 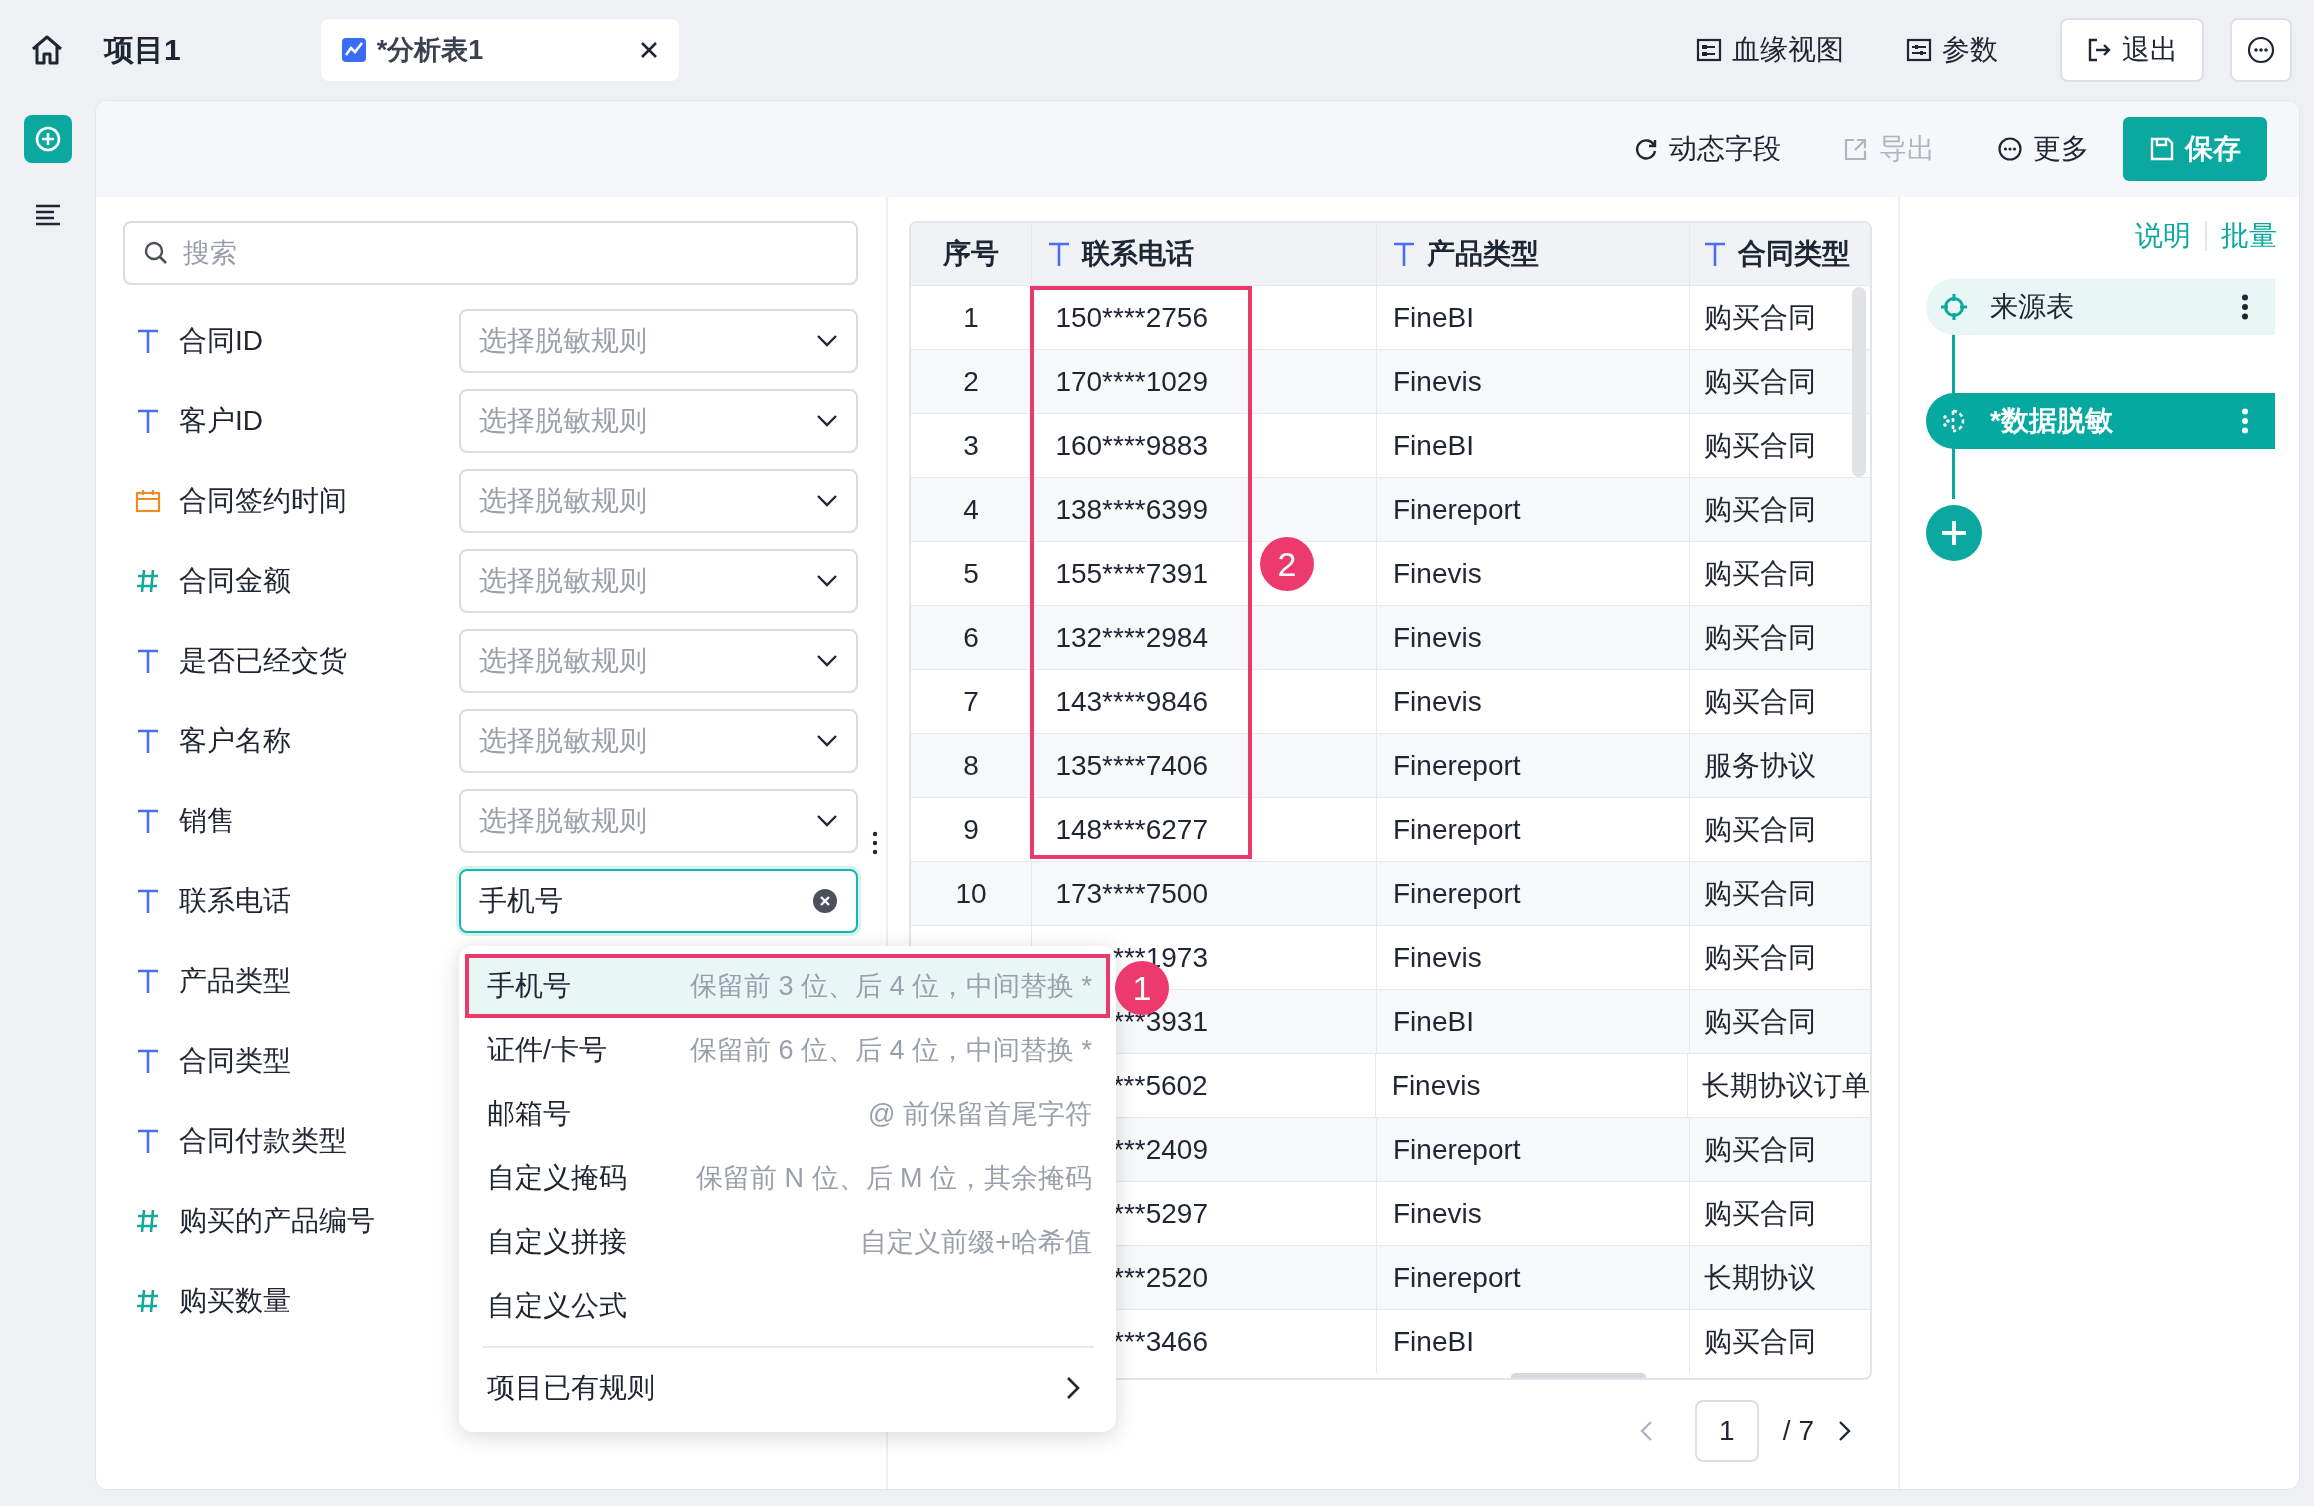 I want to click on field-name: 销售, so click(x=207, y=821).